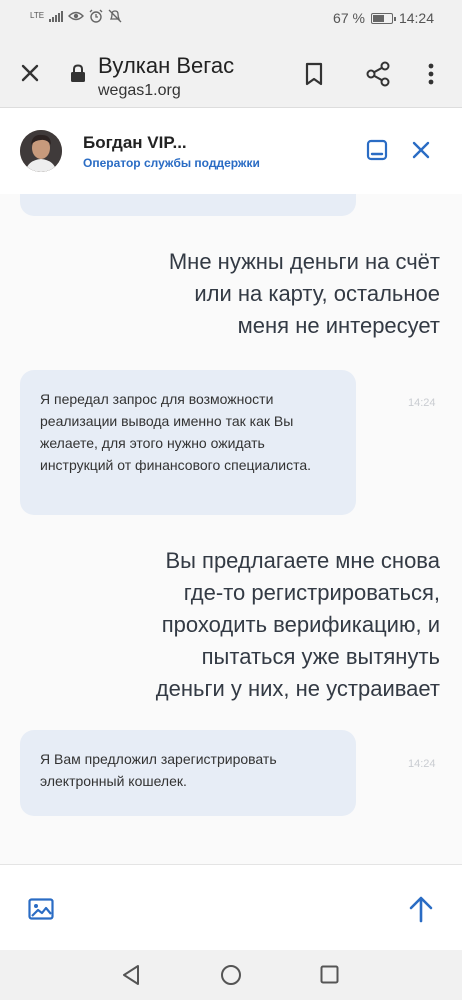 The height and width of the screenshot is (1000, 462). What do you see at coordinates (349, 18) in the screenshot?
I see `battery-text: 67 %` at bounding box center [349, 18].